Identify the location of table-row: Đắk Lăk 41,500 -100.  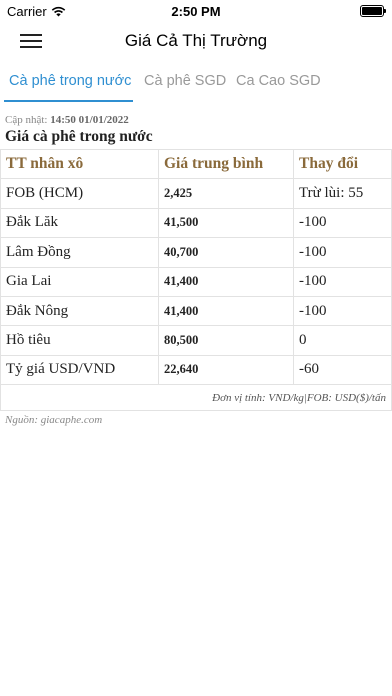
(196, 223).